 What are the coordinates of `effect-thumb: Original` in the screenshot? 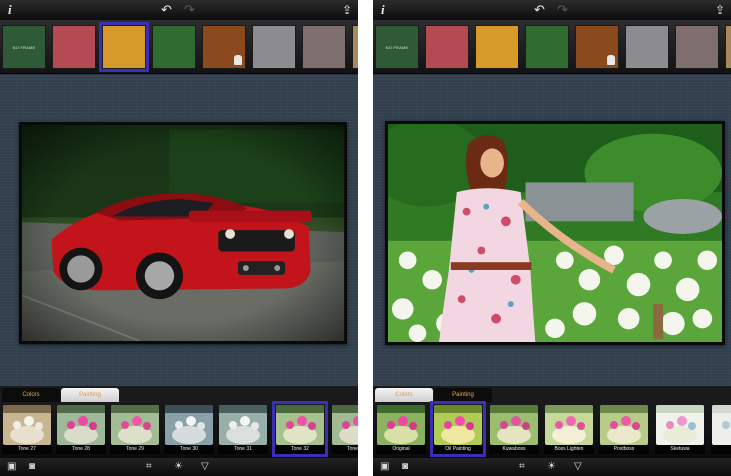 It's located at (401, 429).